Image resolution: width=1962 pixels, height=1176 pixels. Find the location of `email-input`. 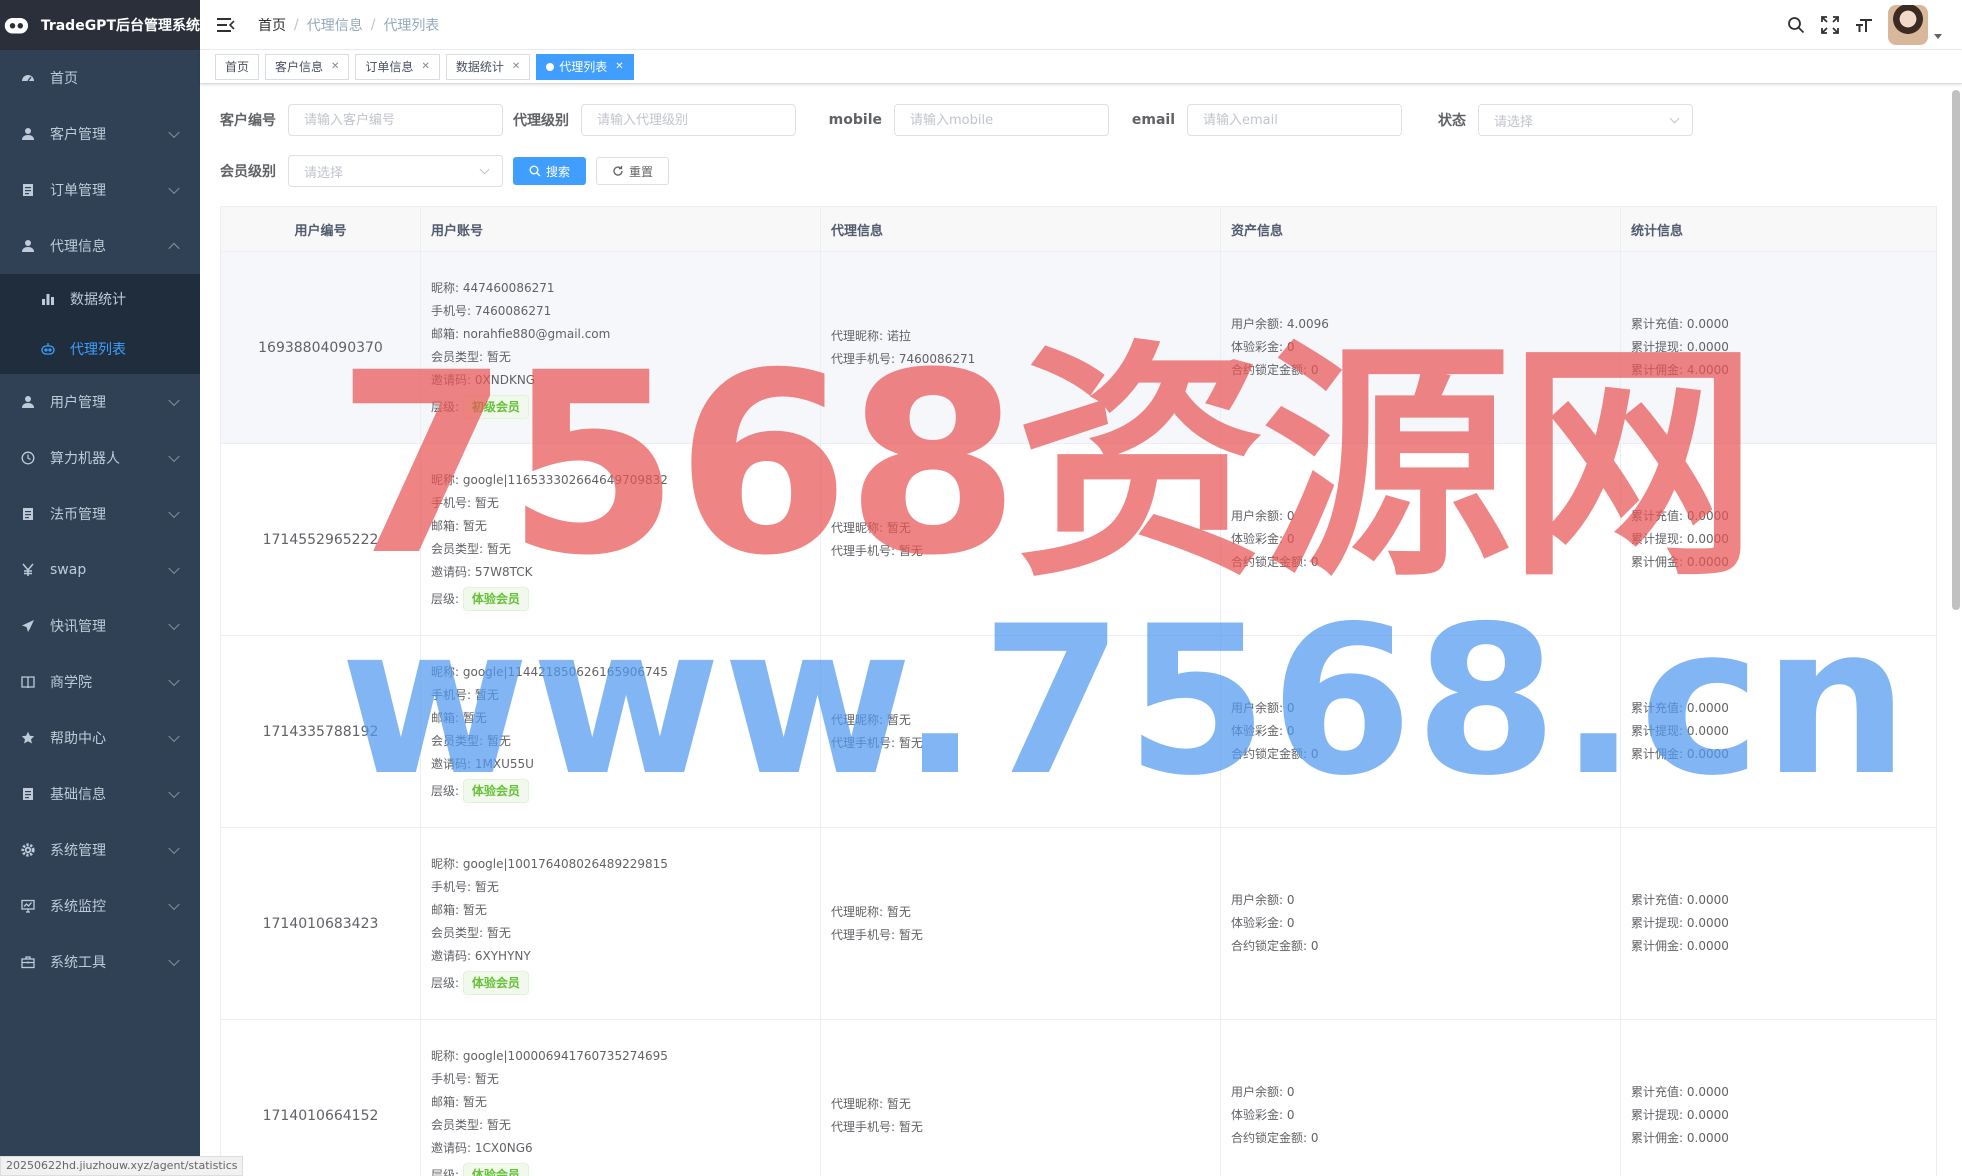

email-input is located at coordinates (1294, 120).